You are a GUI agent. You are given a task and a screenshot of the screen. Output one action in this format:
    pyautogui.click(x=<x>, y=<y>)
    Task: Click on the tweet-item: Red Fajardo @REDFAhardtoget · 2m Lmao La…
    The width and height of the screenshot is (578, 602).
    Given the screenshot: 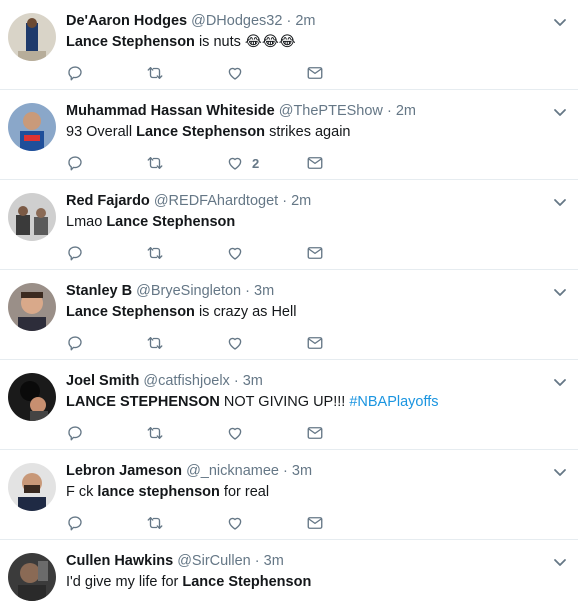 What is the action you would take?
    pyautogui.click(x=289, y=225)
    